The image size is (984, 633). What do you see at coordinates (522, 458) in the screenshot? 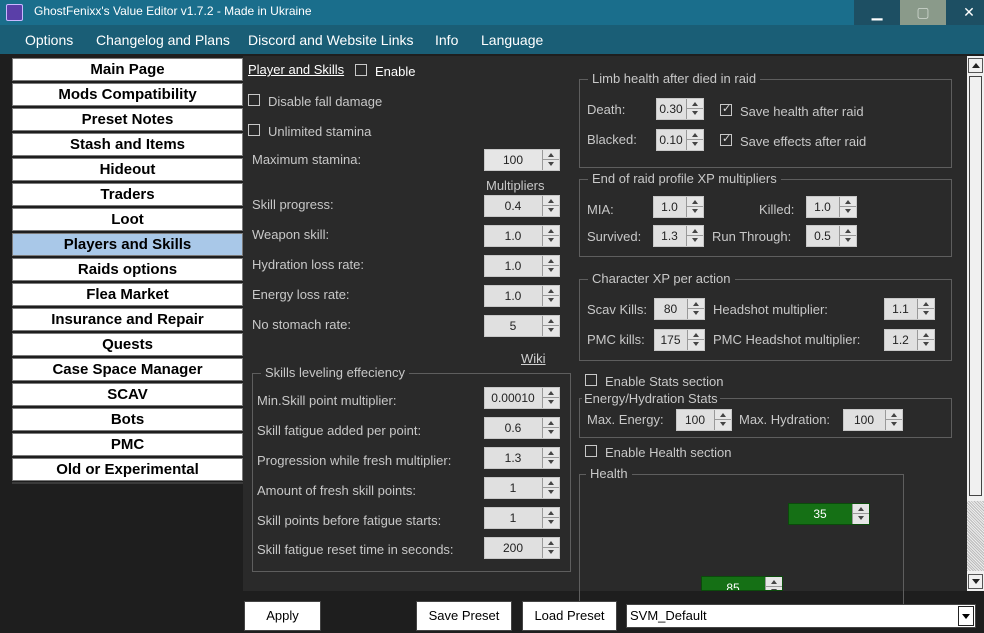
I see `fresh-mult-stepper: 1.3` at bounding box center [522, 458].